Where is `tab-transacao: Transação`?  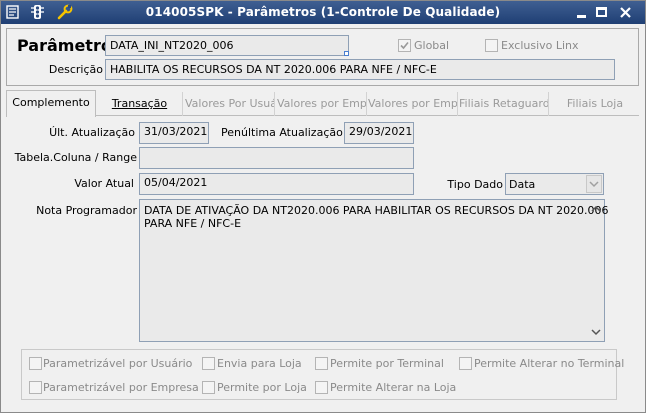
tab-transacao: Transação is located at coordinates (140, 104).